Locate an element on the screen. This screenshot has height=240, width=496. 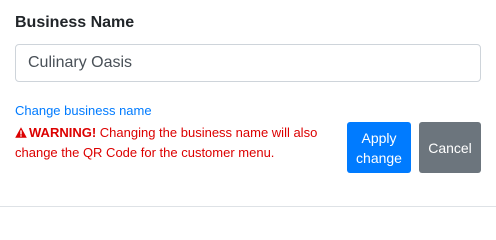
warning-strong-text: WARNING! is located at coordinates (63, 132).